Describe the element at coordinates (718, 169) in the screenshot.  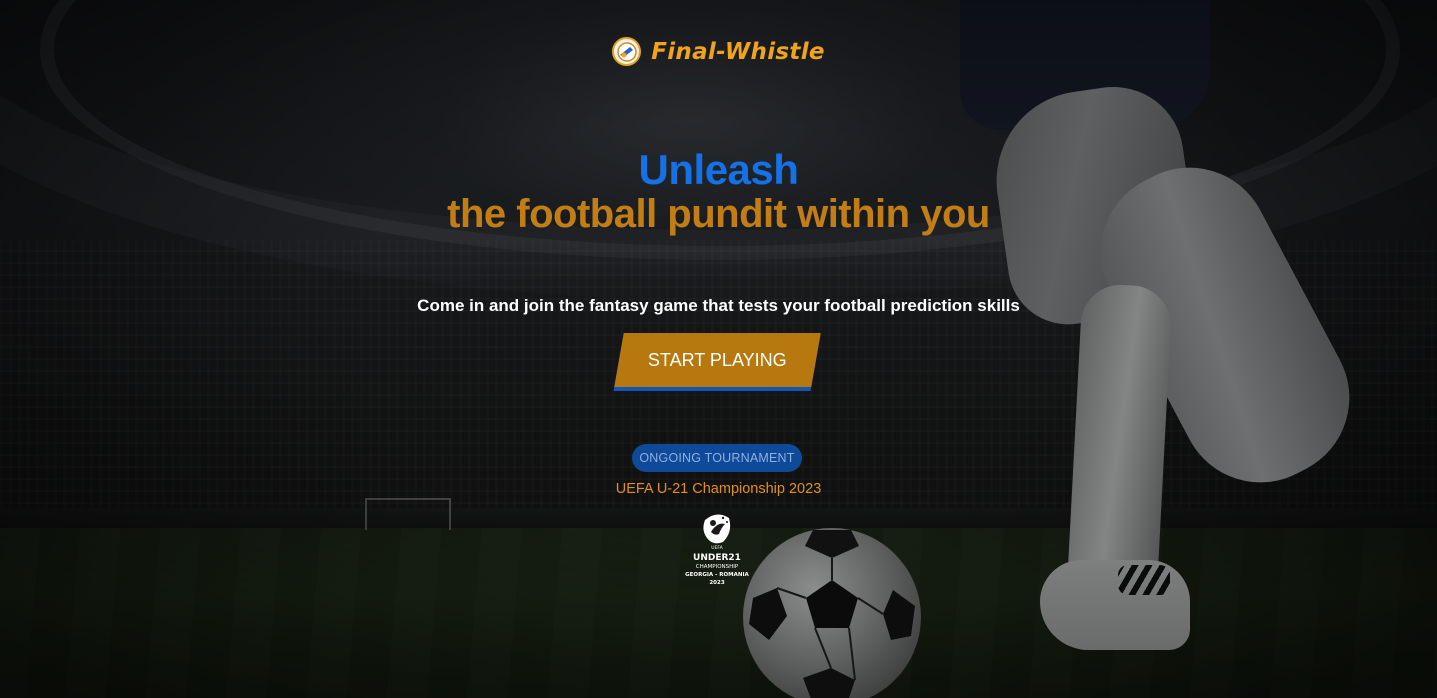
I see `headline-line-1: Unleash` at that location.